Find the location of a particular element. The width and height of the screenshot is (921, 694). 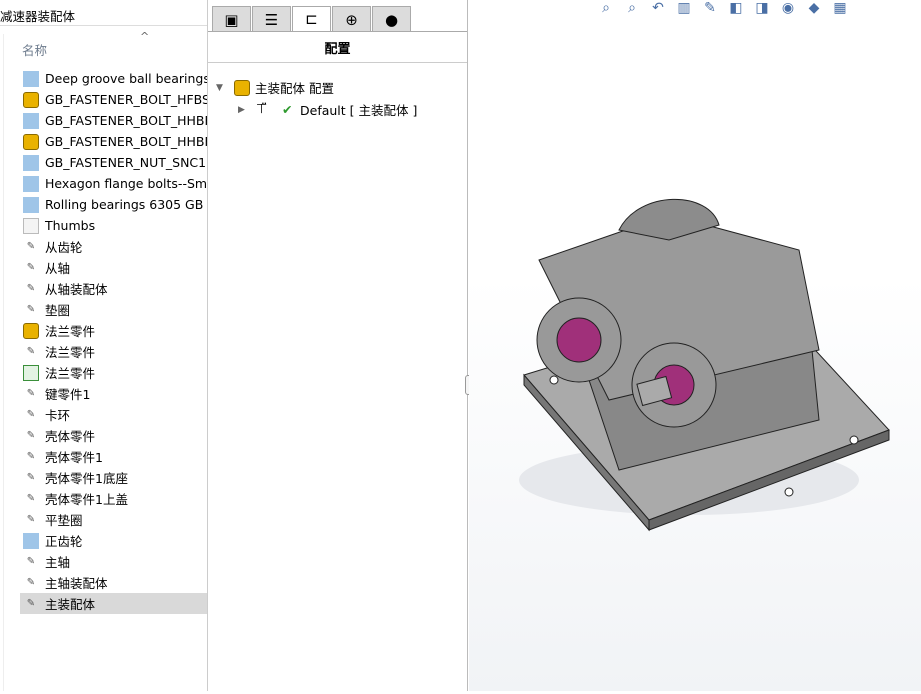

file-list-item: ✎ 法兰零件 is located at coordinates (113, 351).